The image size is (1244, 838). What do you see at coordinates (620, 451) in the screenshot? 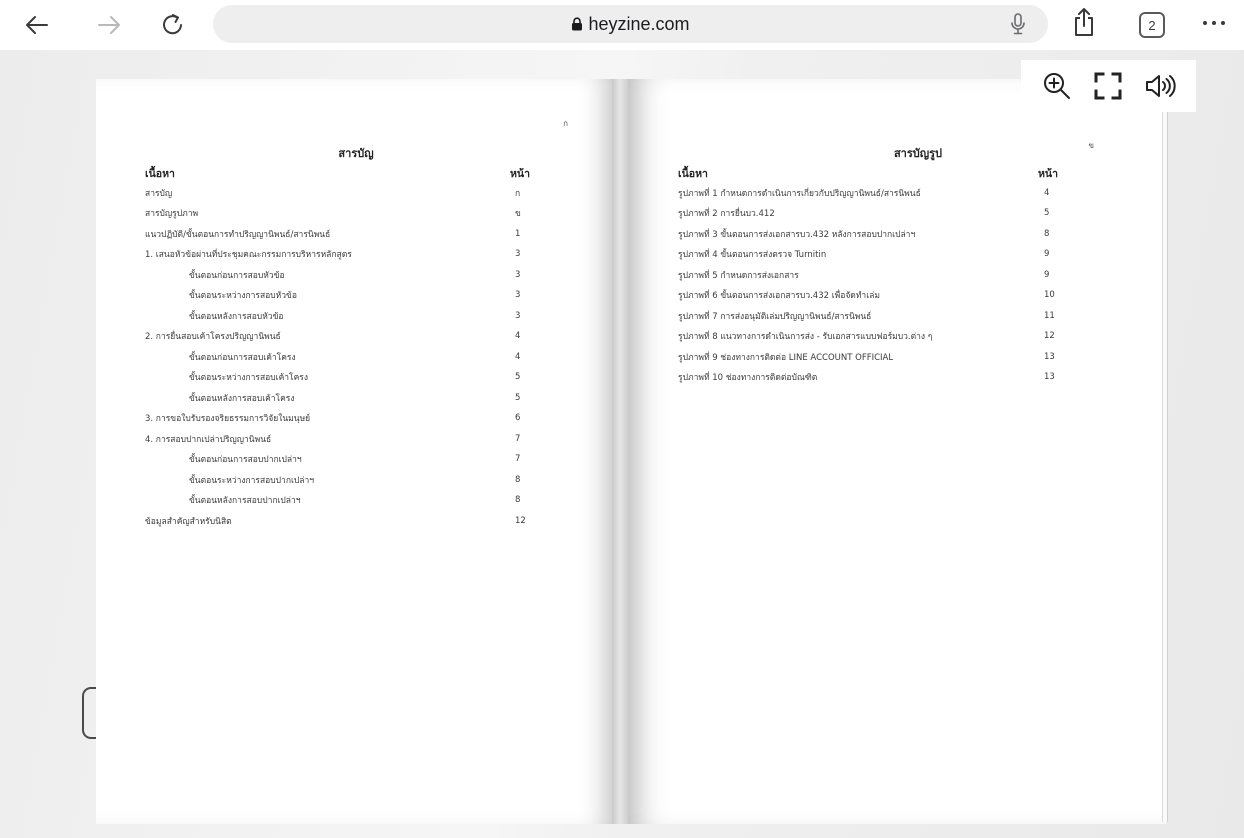
I see `book-spine` at bounding box center [620, 451].